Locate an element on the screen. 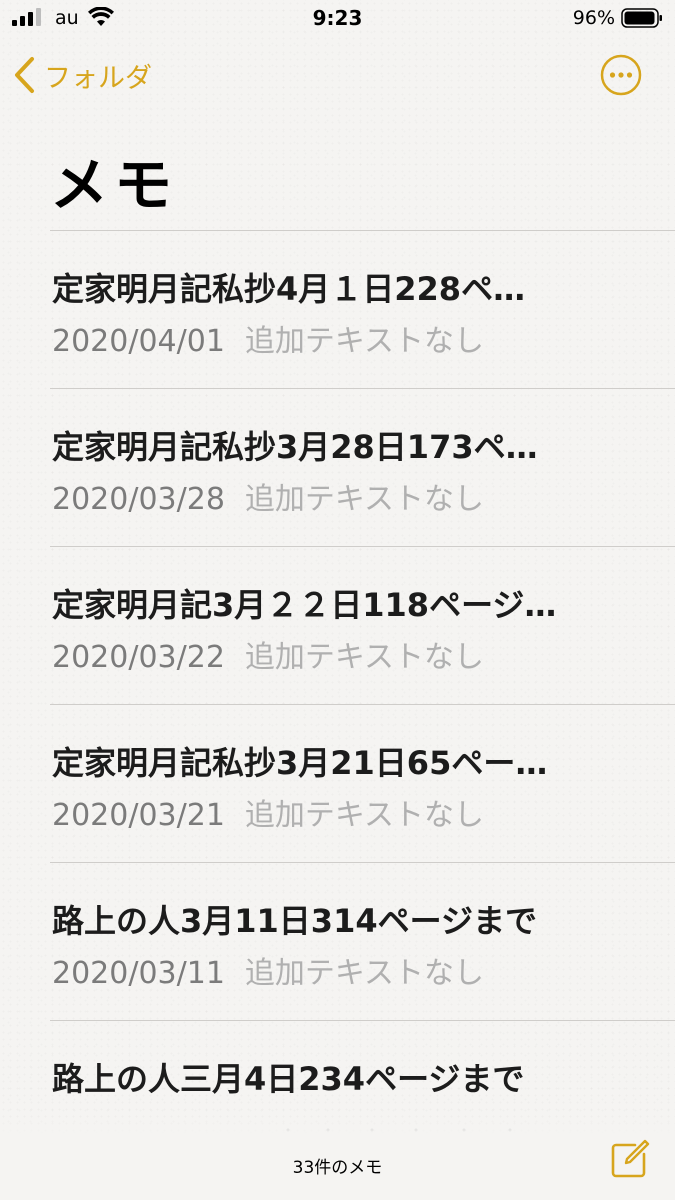  note-date: 2020/03/21 is located at coordinates (138, 815).